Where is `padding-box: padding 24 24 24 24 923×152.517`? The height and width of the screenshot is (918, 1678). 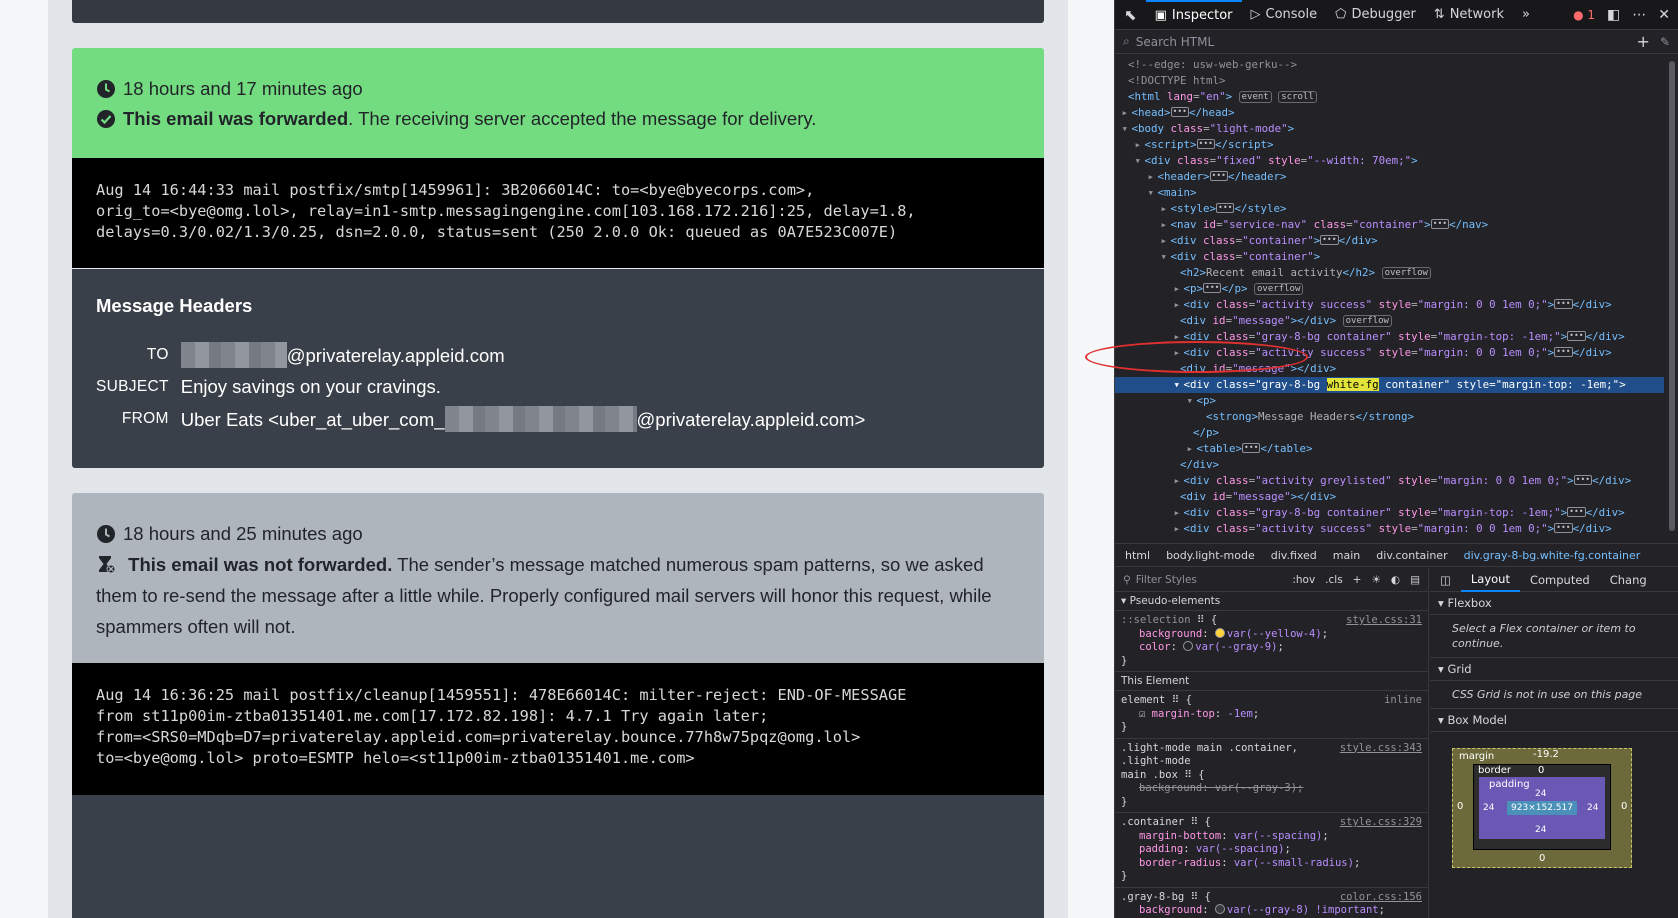 padding-box: padding 24 24 24 24 923×152.517 is located at coordinates (1542, 808).